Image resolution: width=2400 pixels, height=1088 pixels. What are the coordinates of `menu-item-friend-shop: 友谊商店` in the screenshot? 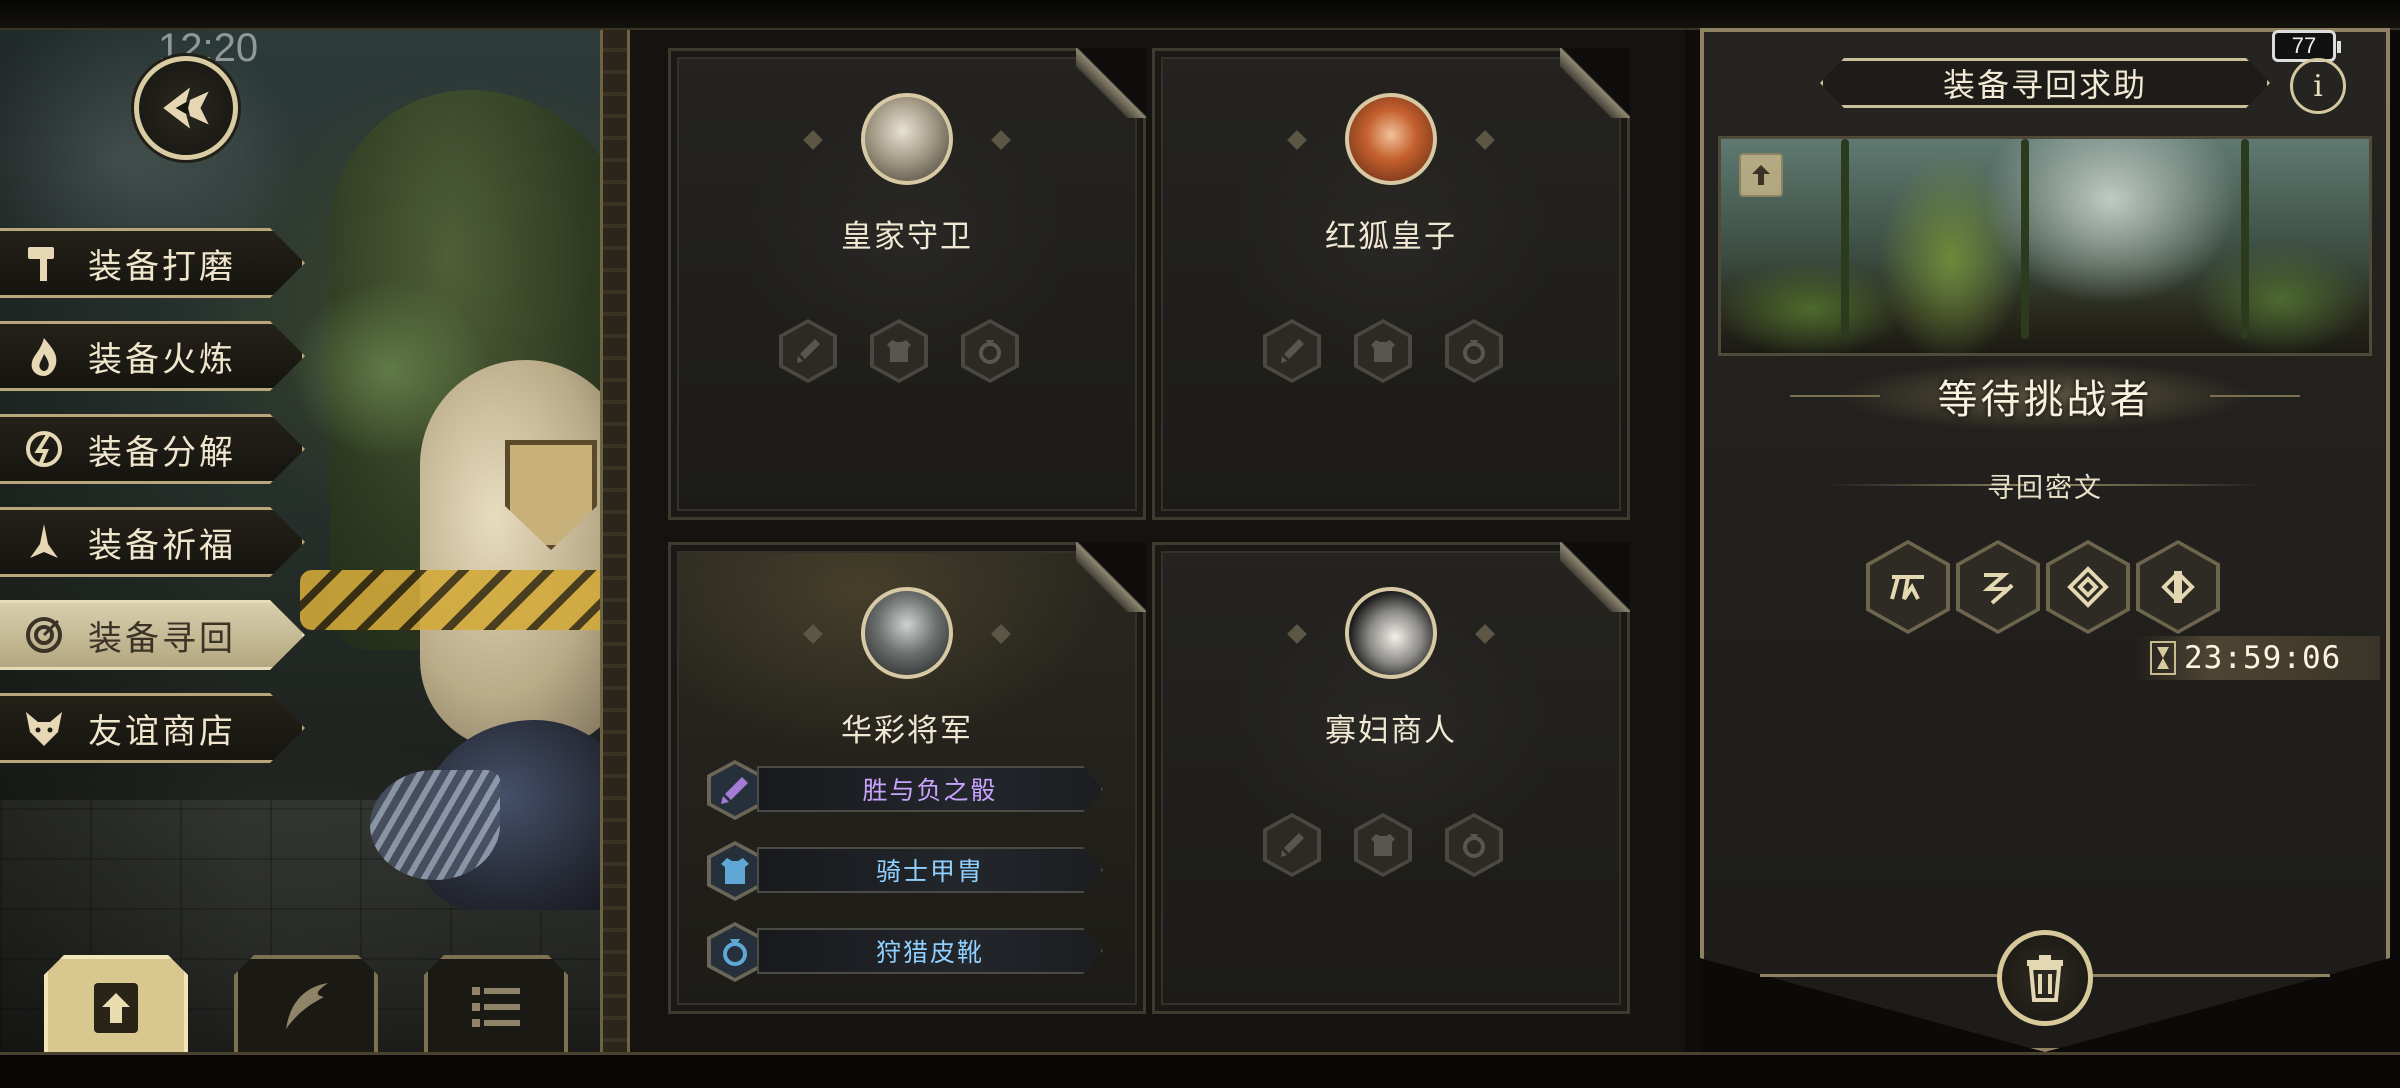 It's located at (152, 728).